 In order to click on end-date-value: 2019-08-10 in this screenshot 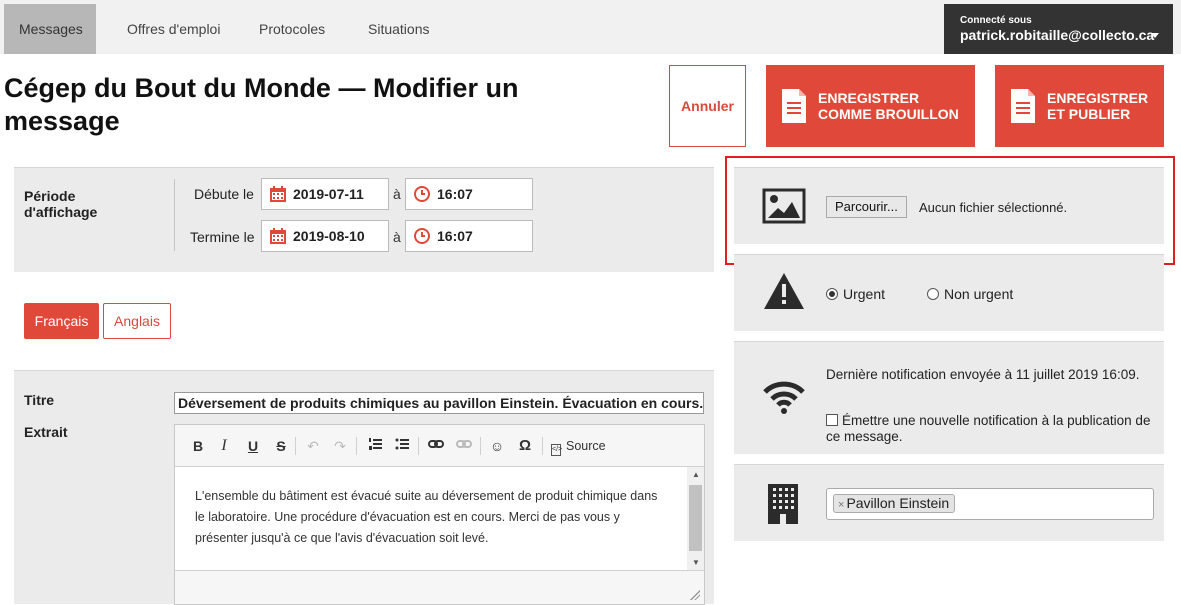, I will do `click(329, 236)`.